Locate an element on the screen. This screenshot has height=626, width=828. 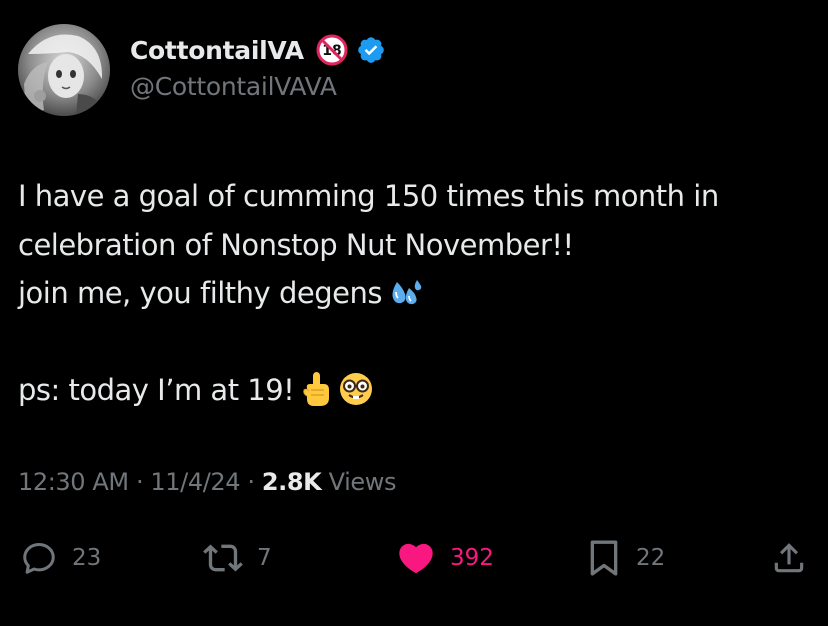
display-name-row: CottontailVA 18 is located at coordinates (258, 50).